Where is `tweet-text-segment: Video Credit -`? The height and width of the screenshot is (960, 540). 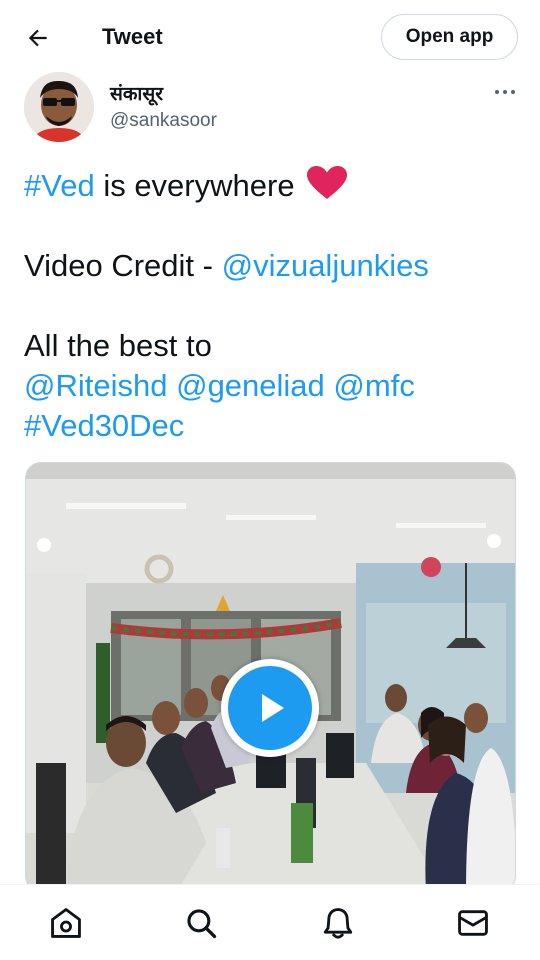 tweet-text-segment: Video Credit - is located at coordinates (123, 265).